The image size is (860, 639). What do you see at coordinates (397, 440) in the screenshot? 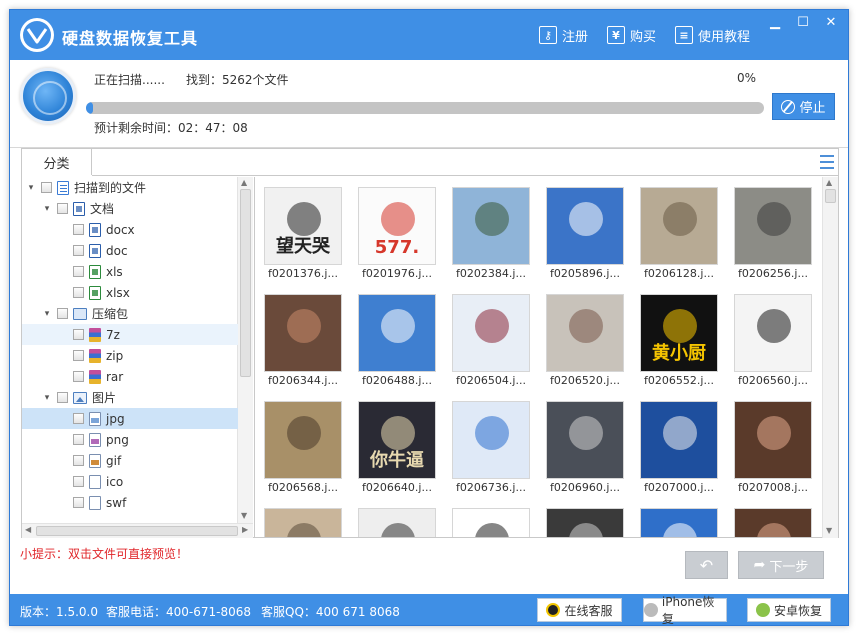
I see `file-thumbnail: 你牛逼` at bounding box center [397, 440].